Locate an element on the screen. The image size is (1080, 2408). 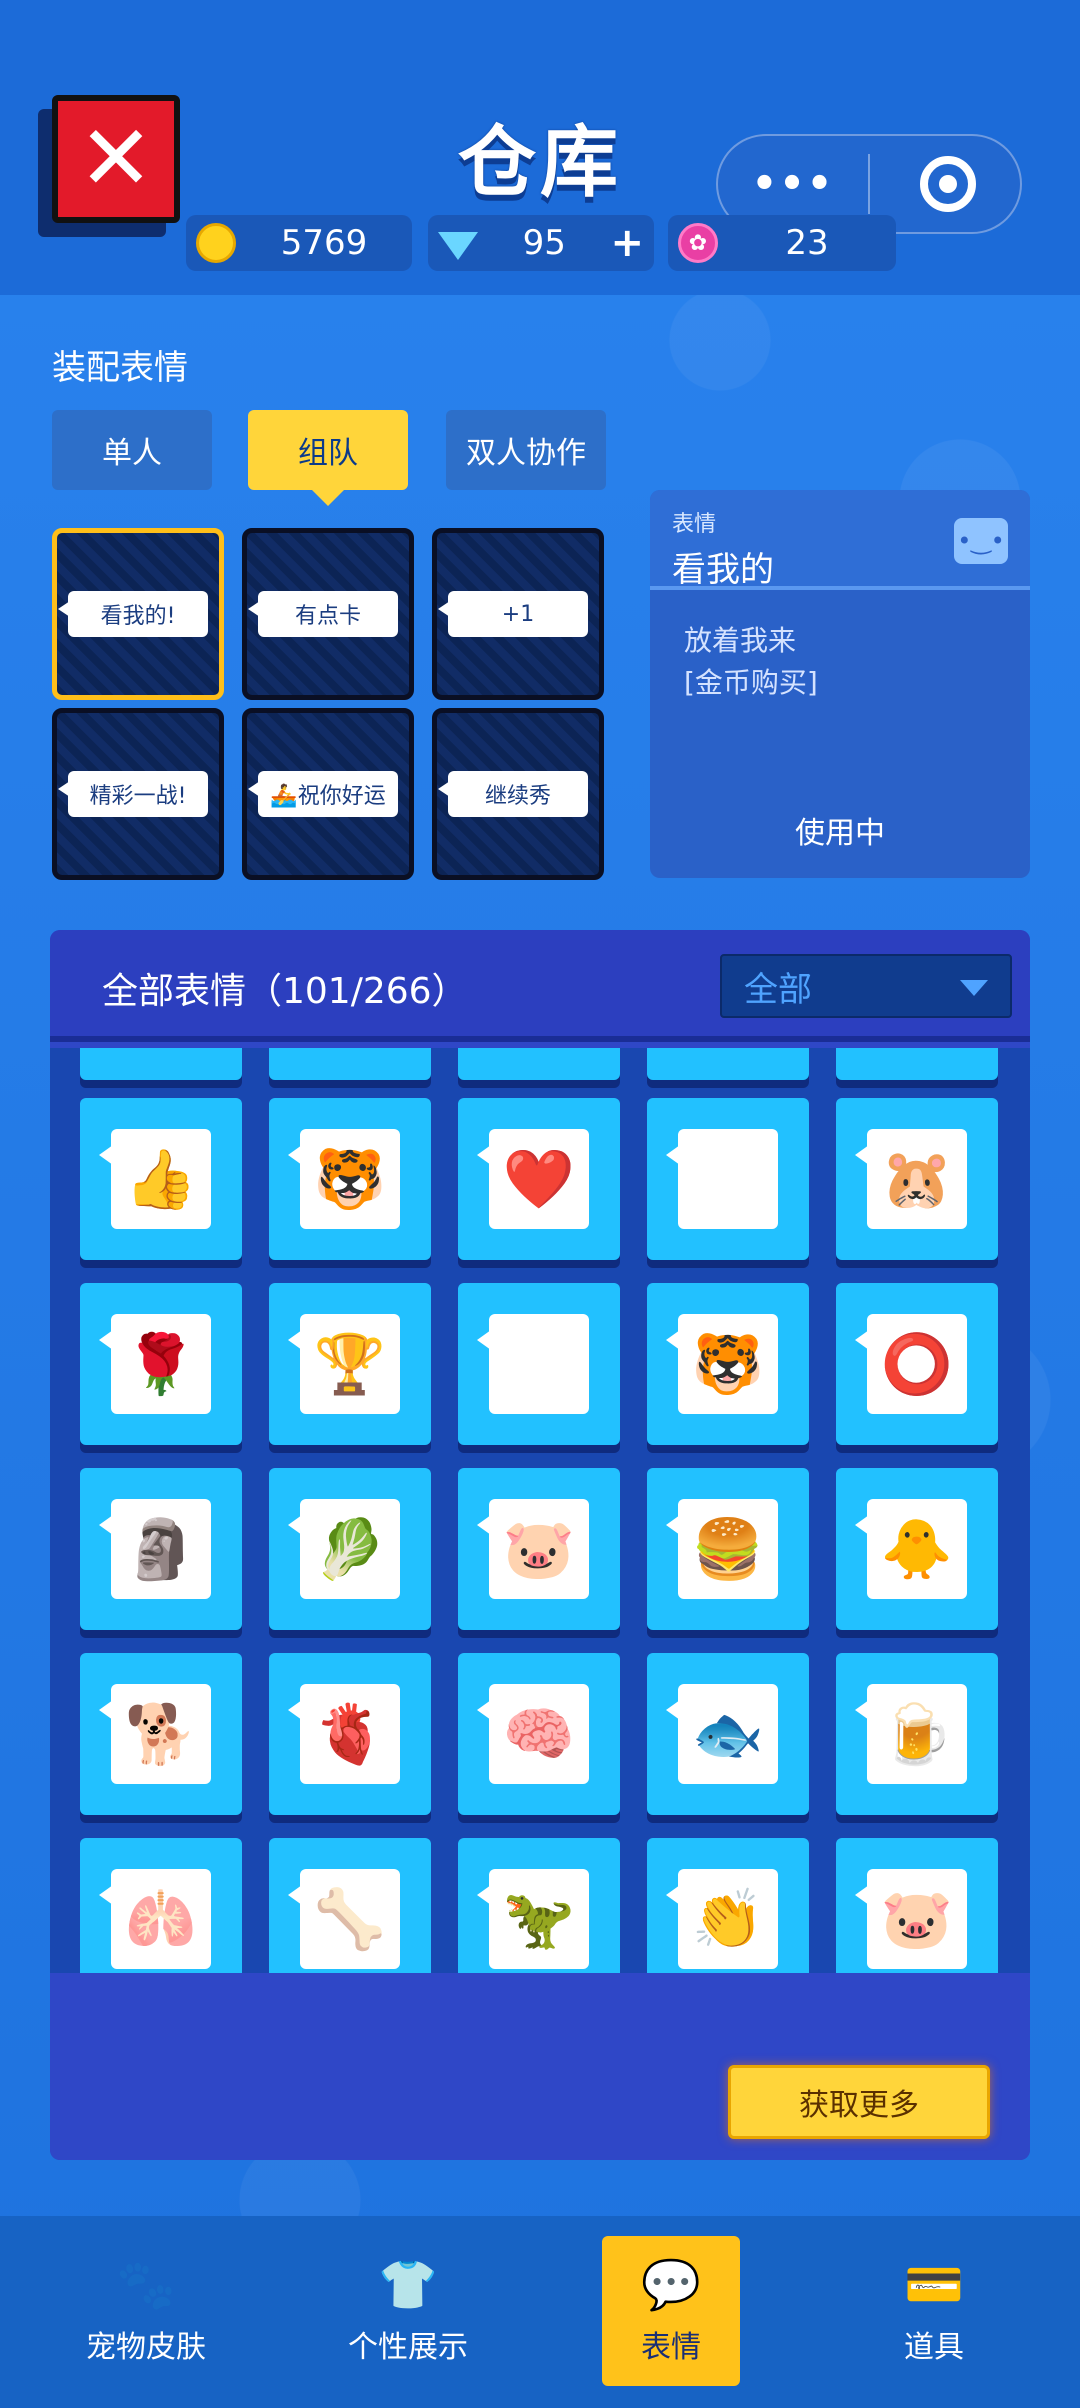
nav-showcase: 👕 个性展示 is located at coordinates (408, 2311).